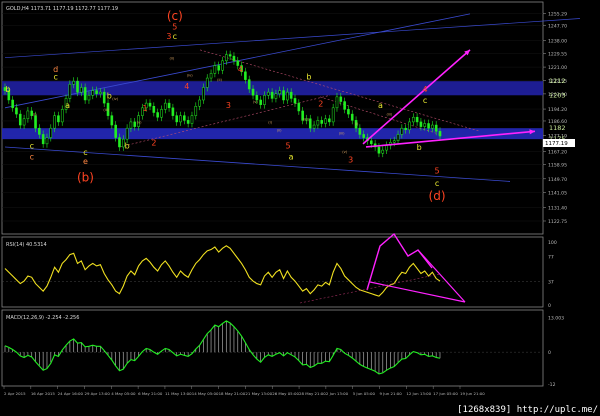 This screenshot has height=416, width=600. What do you see at coordinates (551, 283) in the screenshot?
I see `rsi-tick-label: 37` at bounding box center [551, 283].